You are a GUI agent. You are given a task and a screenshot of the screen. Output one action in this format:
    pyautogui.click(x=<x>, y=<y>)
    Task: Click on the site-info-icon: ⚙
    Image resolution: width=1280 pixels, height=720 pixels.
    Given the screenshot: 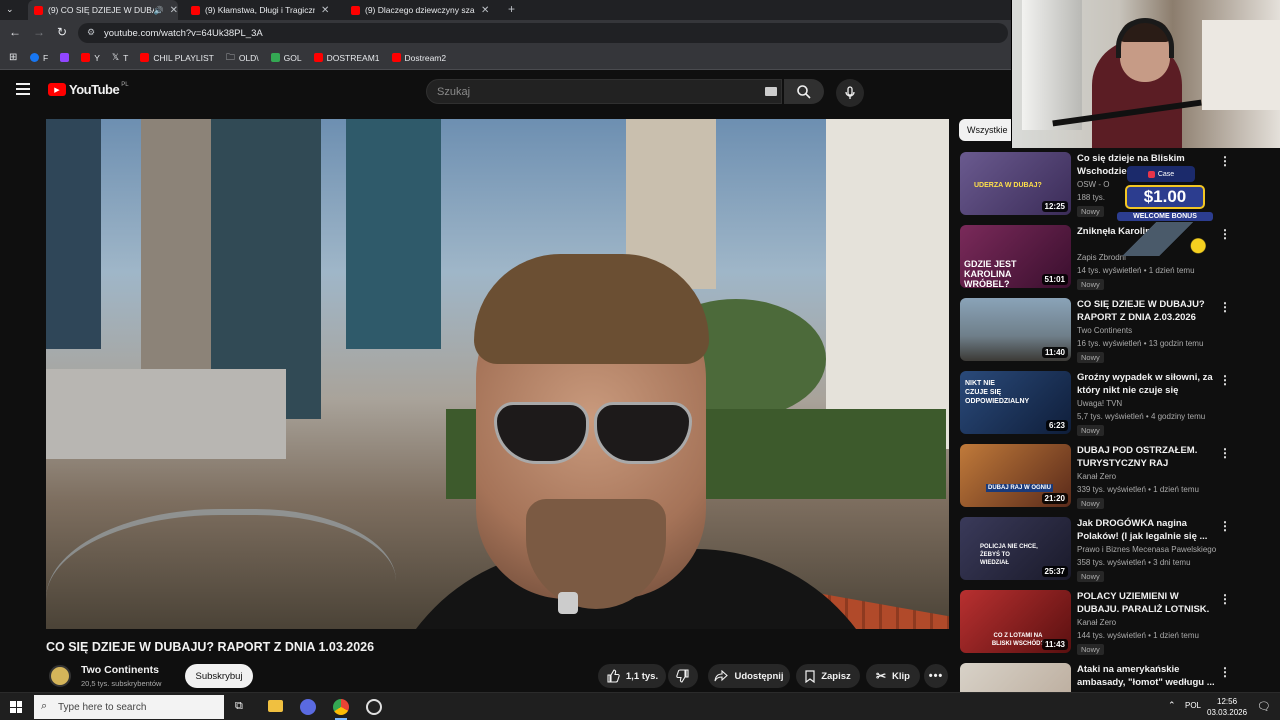 What is the action you would take?
    pyautogui.click(x=91, y=32)
    